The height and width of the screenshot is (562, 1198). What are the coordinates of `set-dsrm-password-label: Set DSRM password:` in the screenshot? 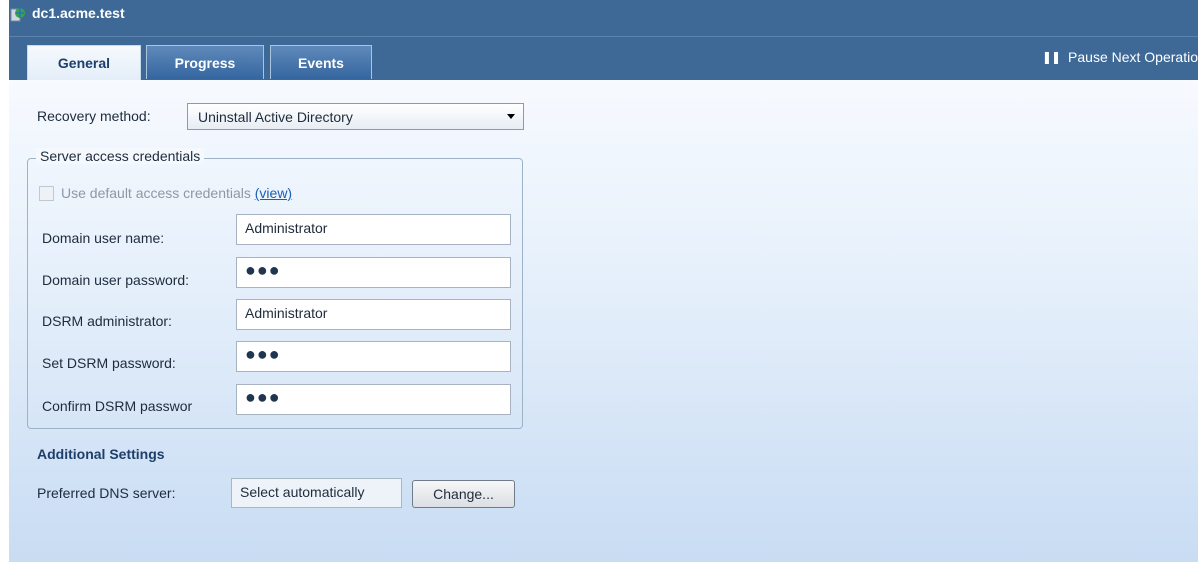 It's located at (109, 363).